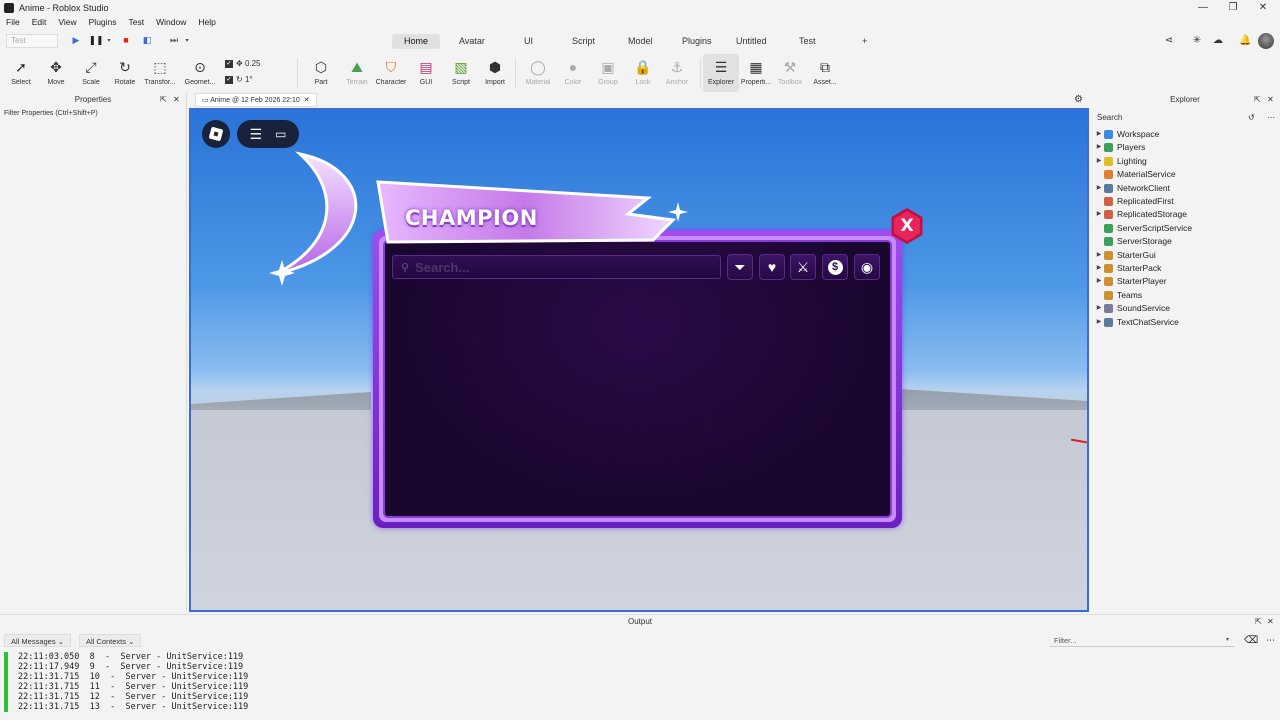  What do you see at coordinates (1134, 201) in the screenshot?
I see `explorer-item-replicatedfirst: ReplicatedFirst` at bounding box center [1134, 201].